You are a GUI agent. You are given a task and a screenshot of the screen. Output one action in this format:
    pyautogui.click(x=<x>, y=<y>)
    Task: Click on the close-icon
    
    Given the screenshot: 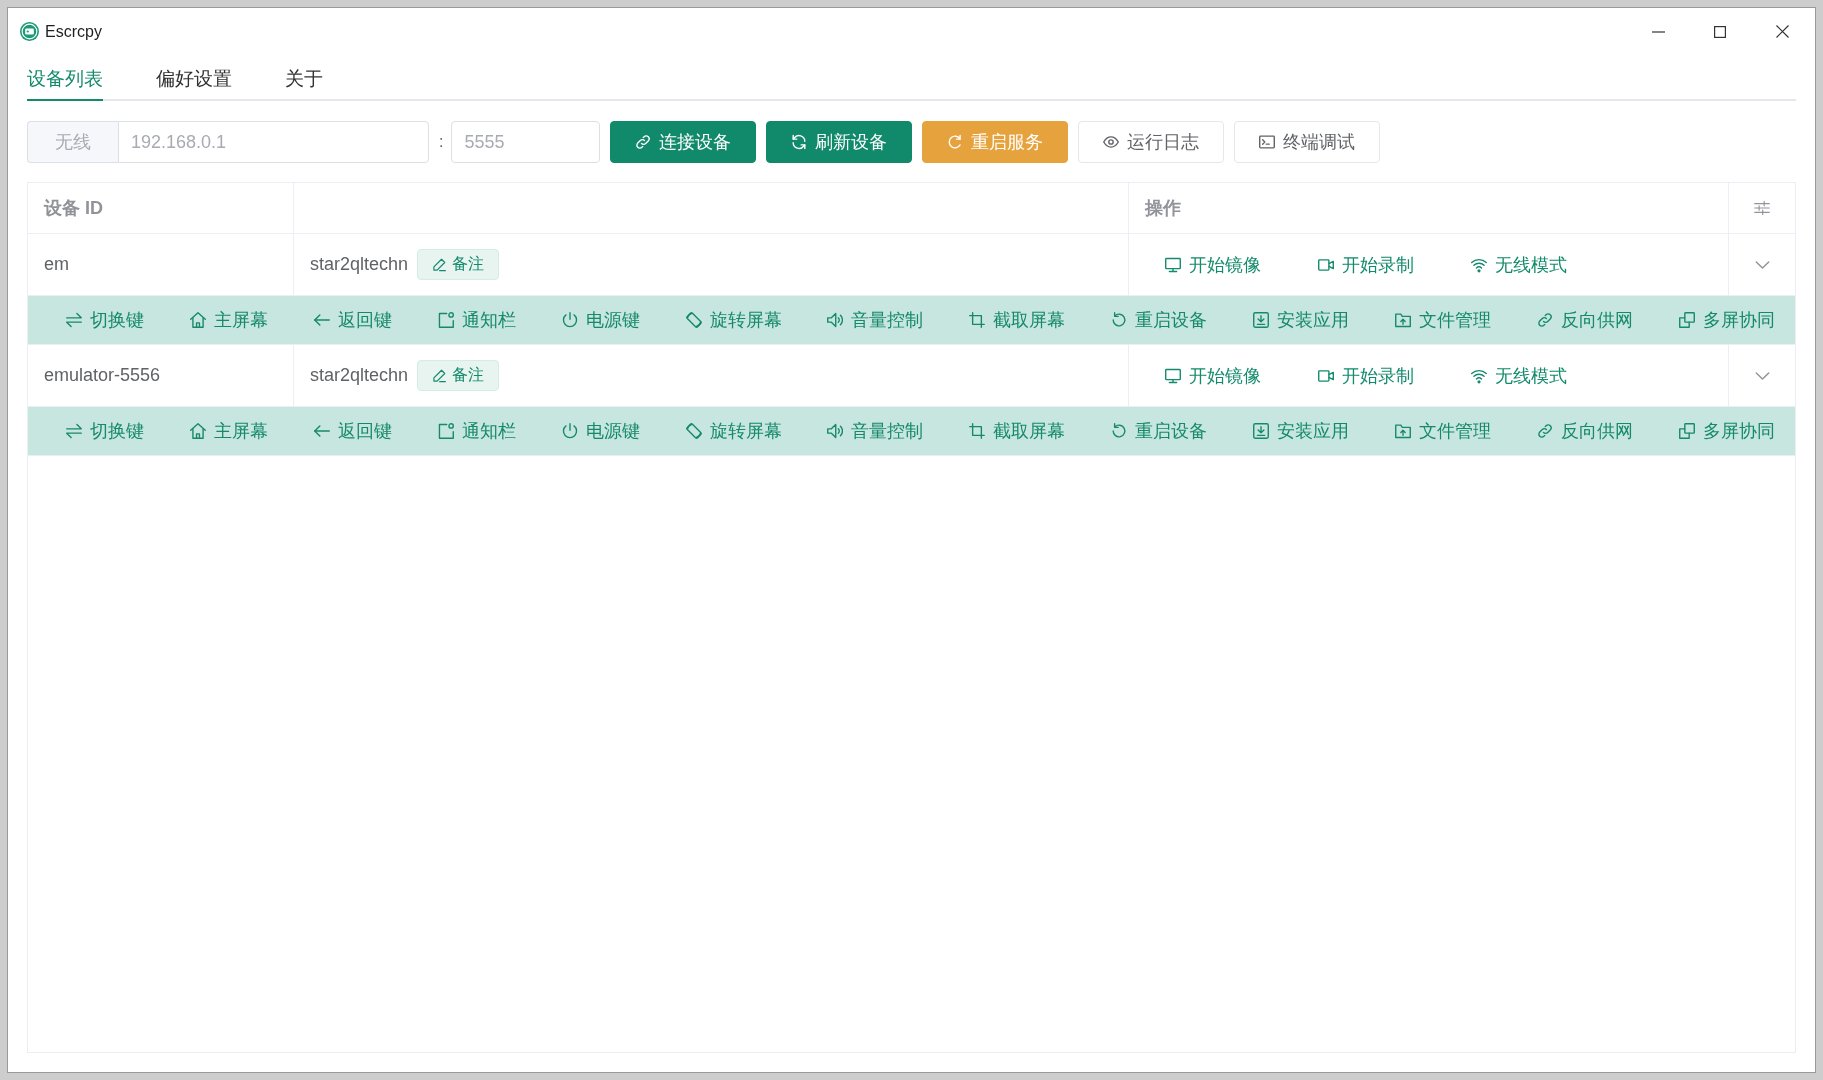 What is the action you would take?
    pyautogui.click(x=1782, y=31)
    